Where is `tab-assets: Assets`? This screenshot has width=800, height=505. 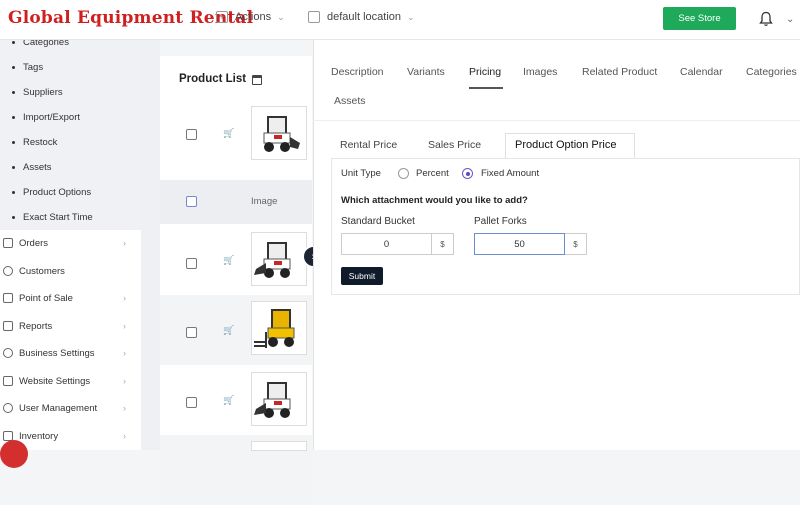
tab-assets: Assets is located at coordinates (350, 101).